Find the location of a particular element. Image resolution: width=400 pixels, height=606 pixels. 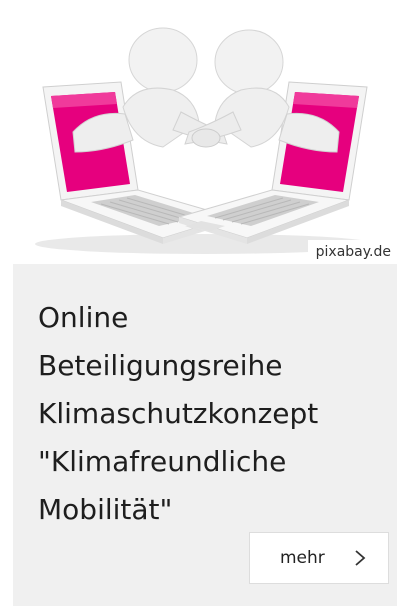

more-label: mehr is located at coordinates (302, 558).